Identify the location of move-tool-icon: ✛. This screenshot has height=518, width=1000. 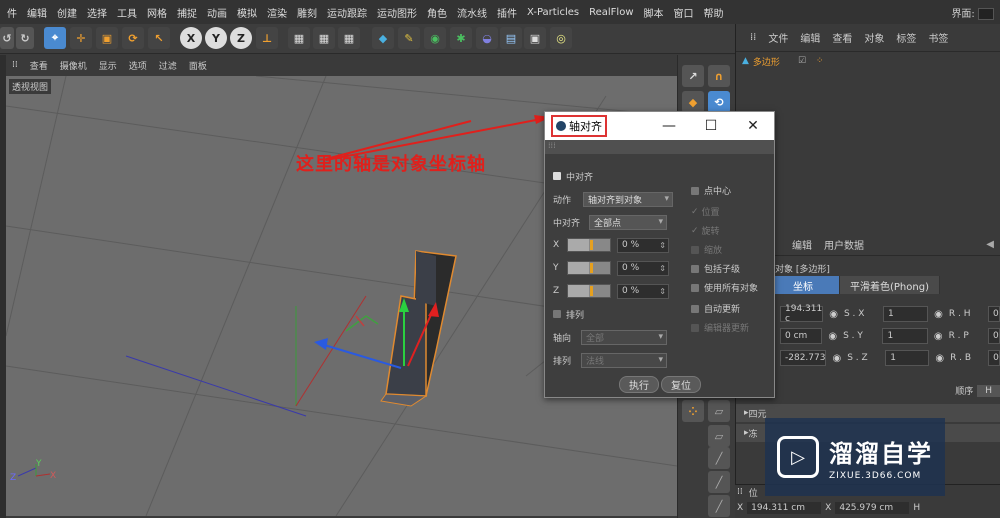
(81, 38).